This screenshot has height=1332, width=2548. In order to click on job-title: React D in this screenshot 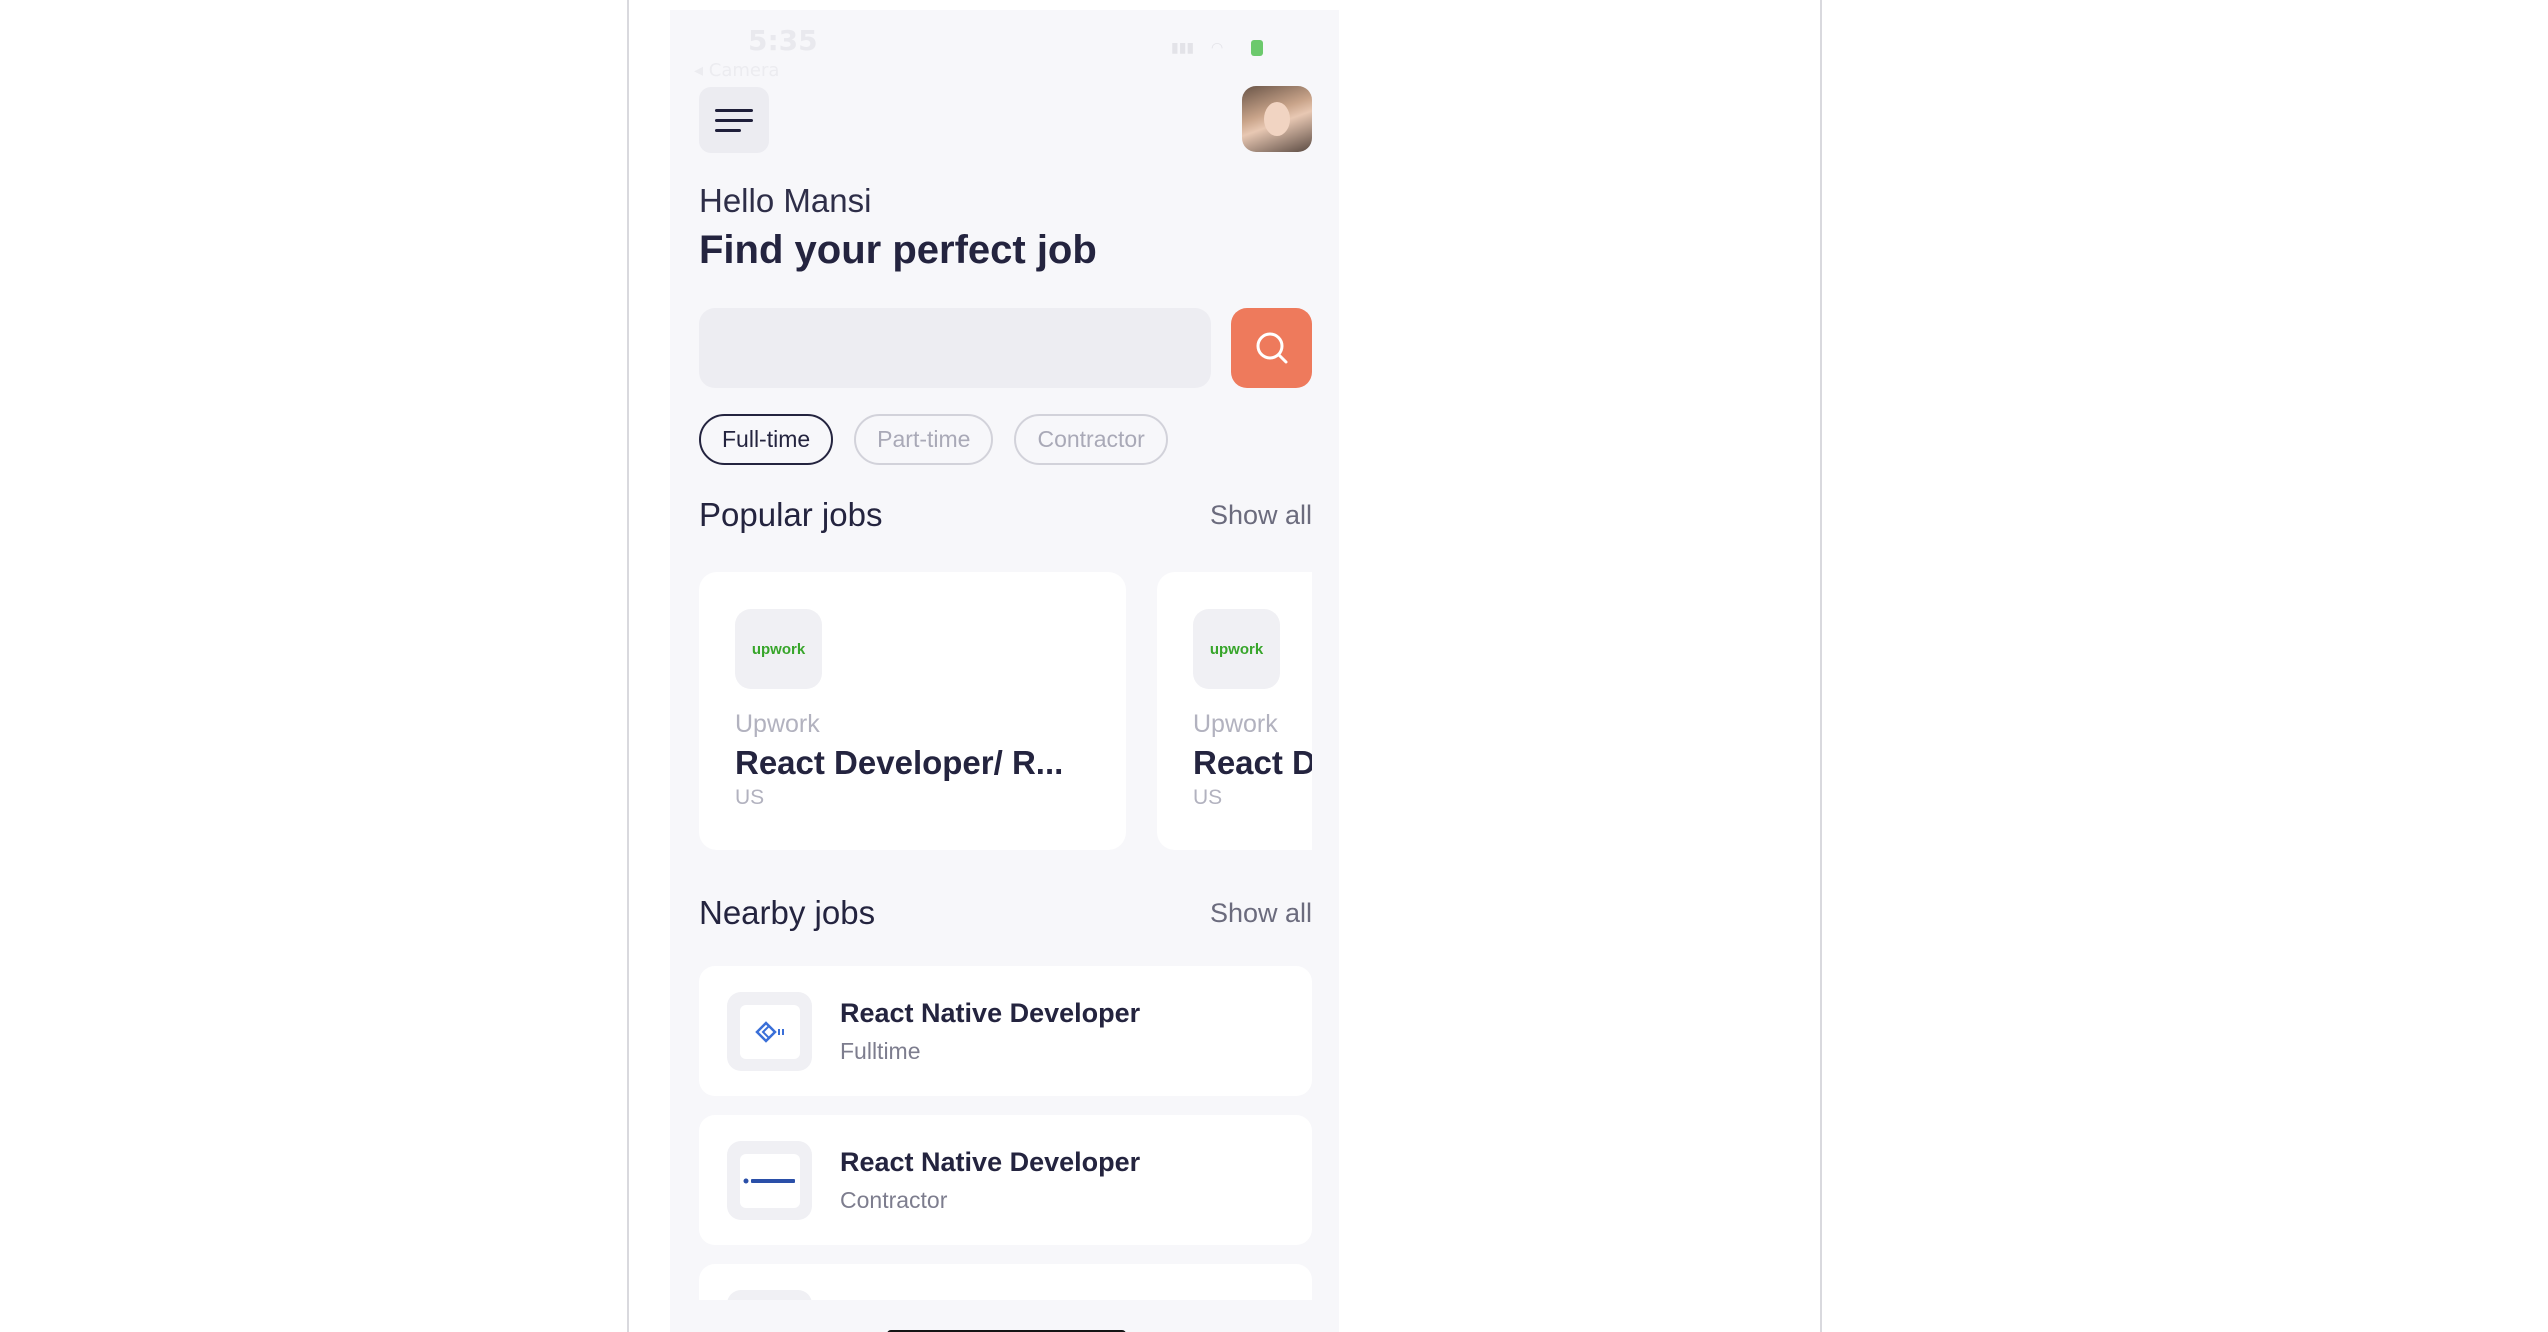, I will do `click(1252, 762)`.